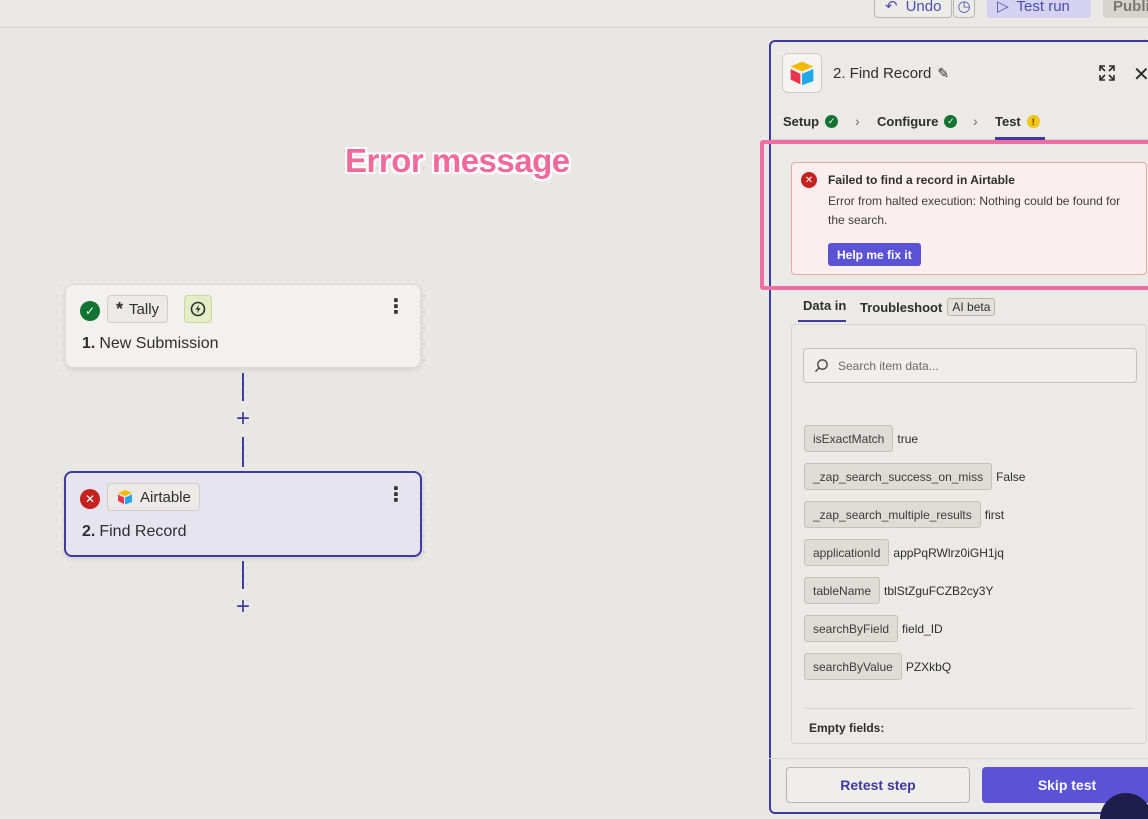  I want to click on app-name: Airtable, so click(165, 497).